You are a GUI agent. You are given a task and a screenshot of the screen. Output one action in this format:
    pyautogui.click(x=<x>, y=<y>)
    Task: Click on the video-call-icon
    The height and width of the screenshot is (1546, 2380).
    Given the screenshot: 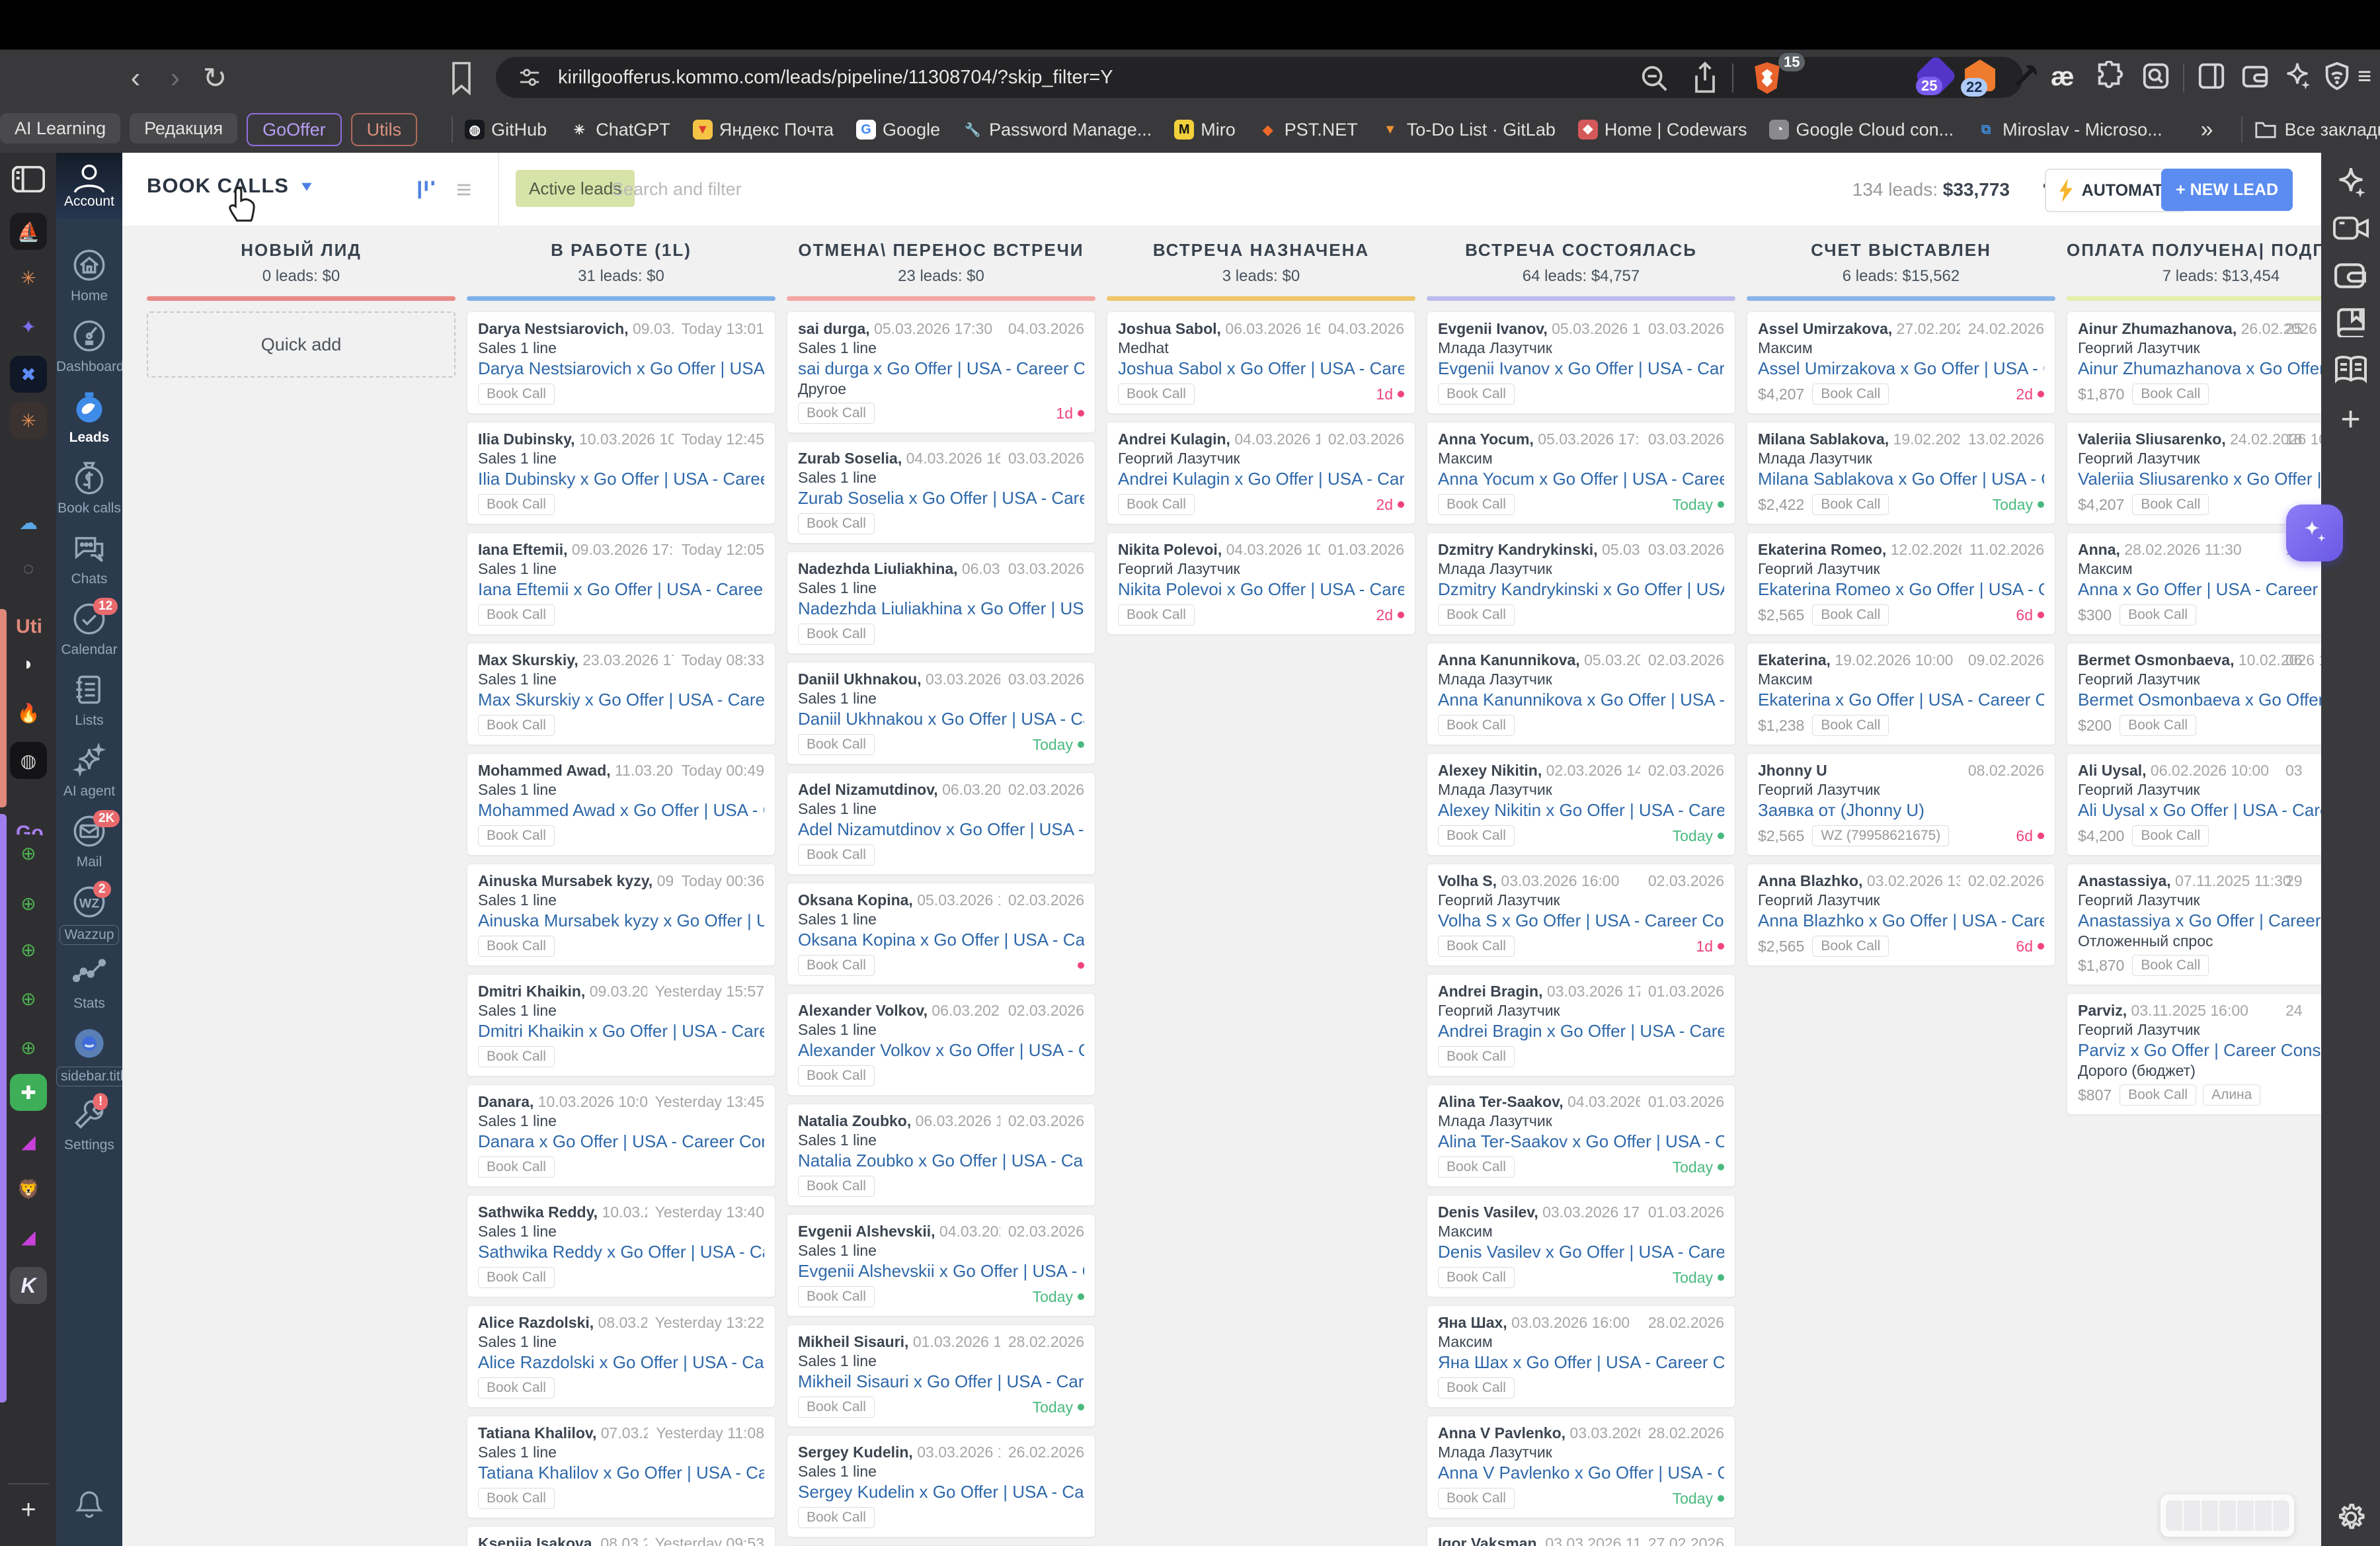 What is the action you would take?
    pyautogui.click(x=2350, y=228)
    